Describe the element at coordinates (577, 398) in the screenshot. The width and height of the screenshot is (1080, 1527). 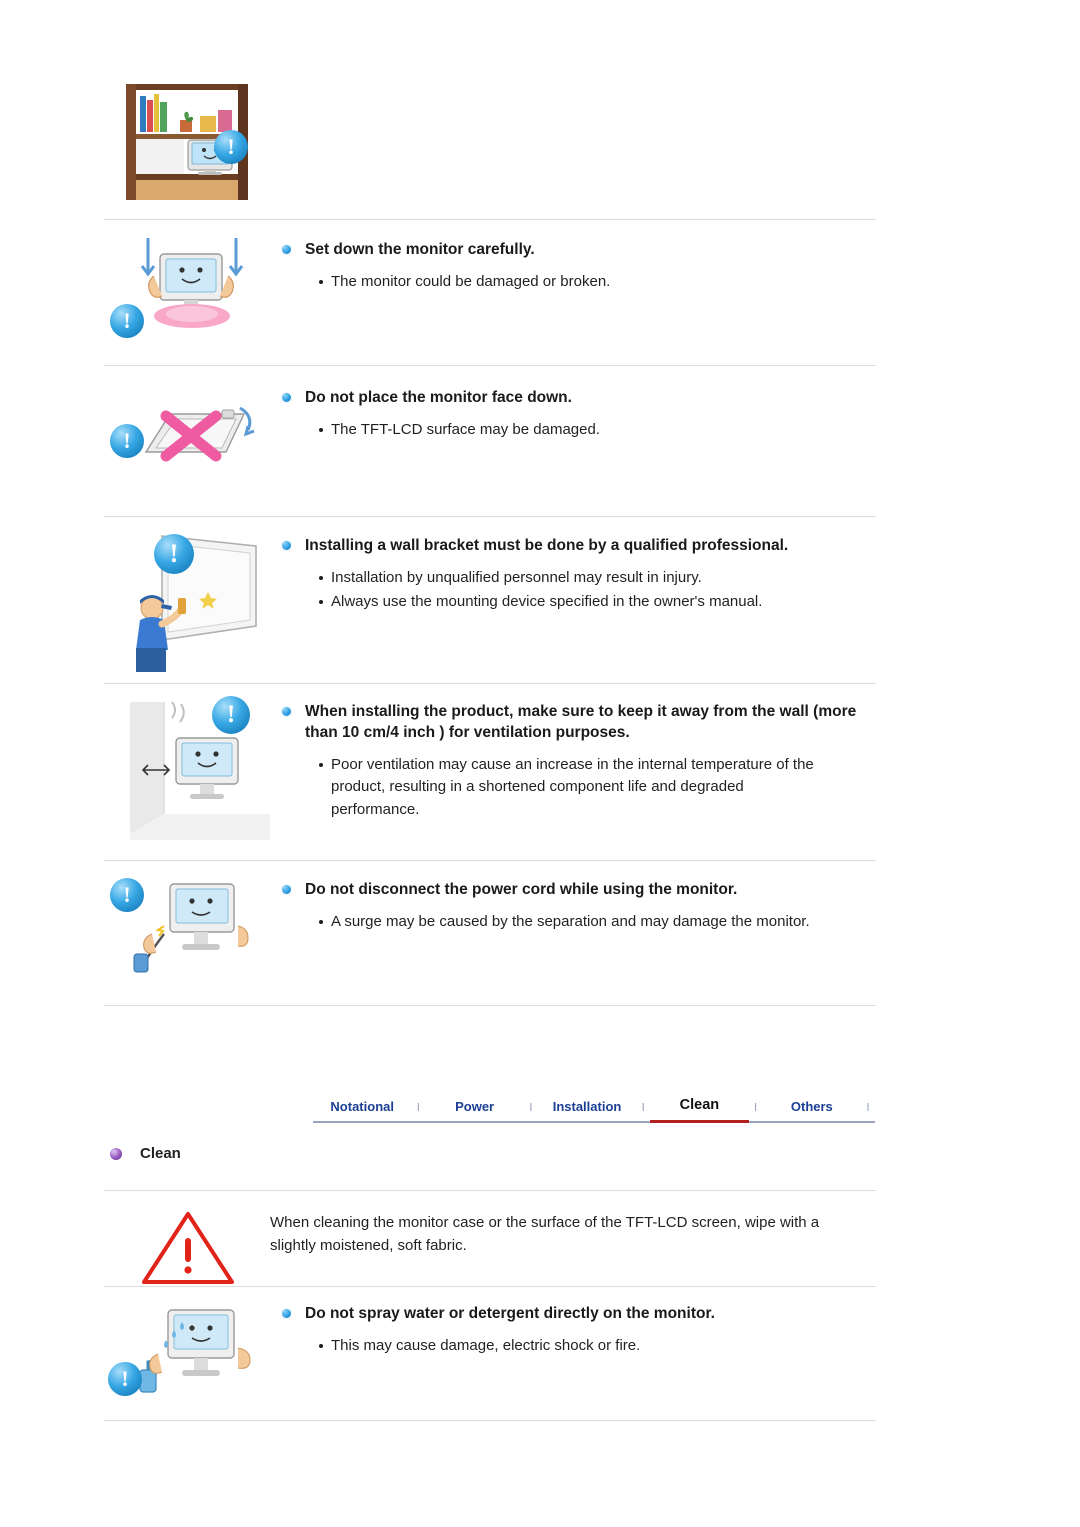
I see `heading-face-down: Do not place the monitor face down.` at that location.